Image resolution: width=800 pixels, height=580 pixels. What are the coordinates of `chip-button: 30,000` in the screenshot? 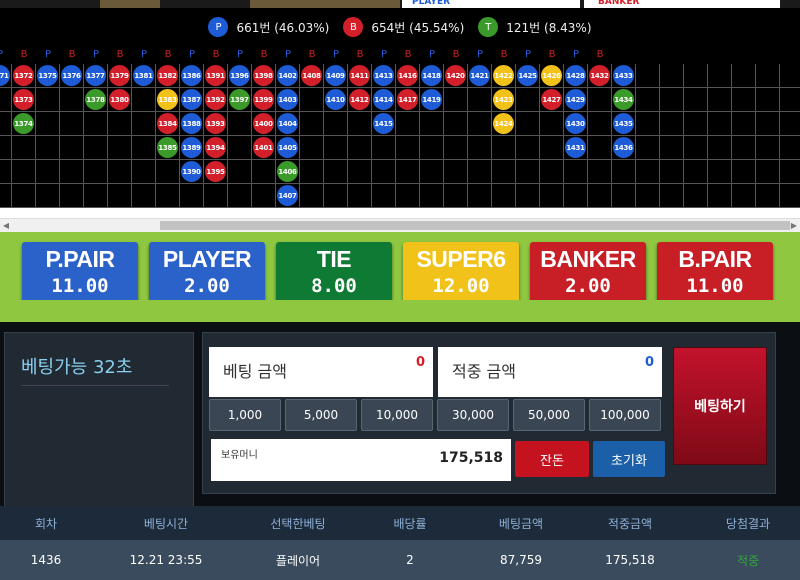 It's located at (473, 415).